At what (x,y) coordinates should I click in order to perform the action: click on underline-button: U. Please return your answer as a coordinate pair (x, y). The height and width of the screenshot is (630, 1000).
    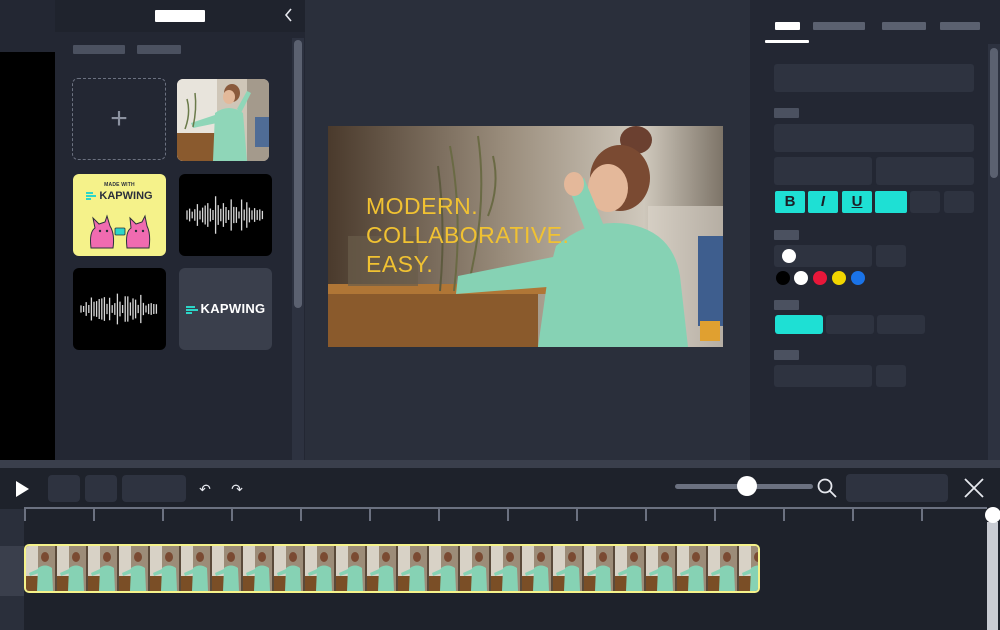
    Looking at the image, I should click on (857, 202).